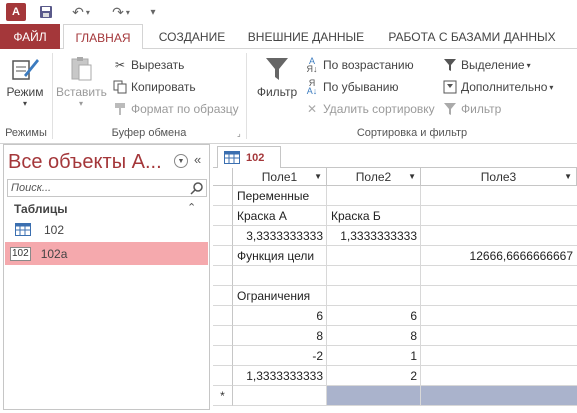 Image resolution: width=577 pixels, height=413 pixels. I want to click on section-collapse-icon: ⌃, so click(191, 207).